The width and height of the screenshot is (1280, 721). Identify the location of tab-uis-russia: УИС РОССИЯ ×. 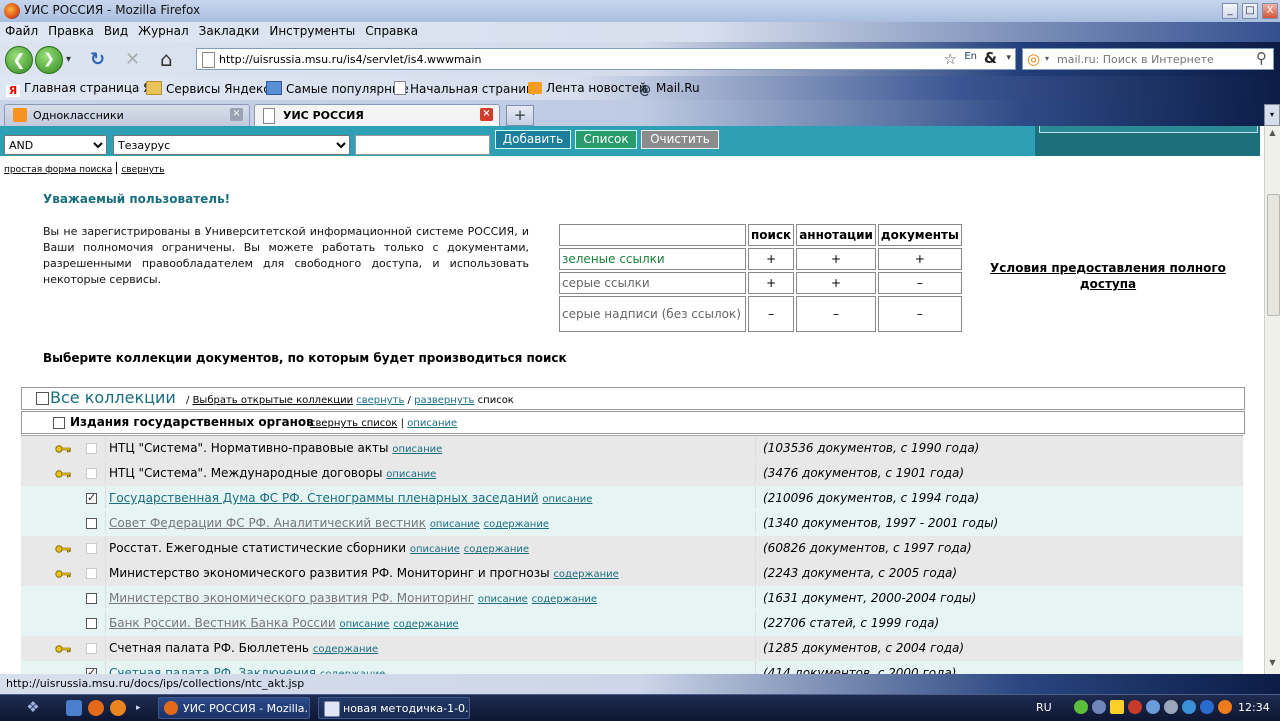
(377, 115).